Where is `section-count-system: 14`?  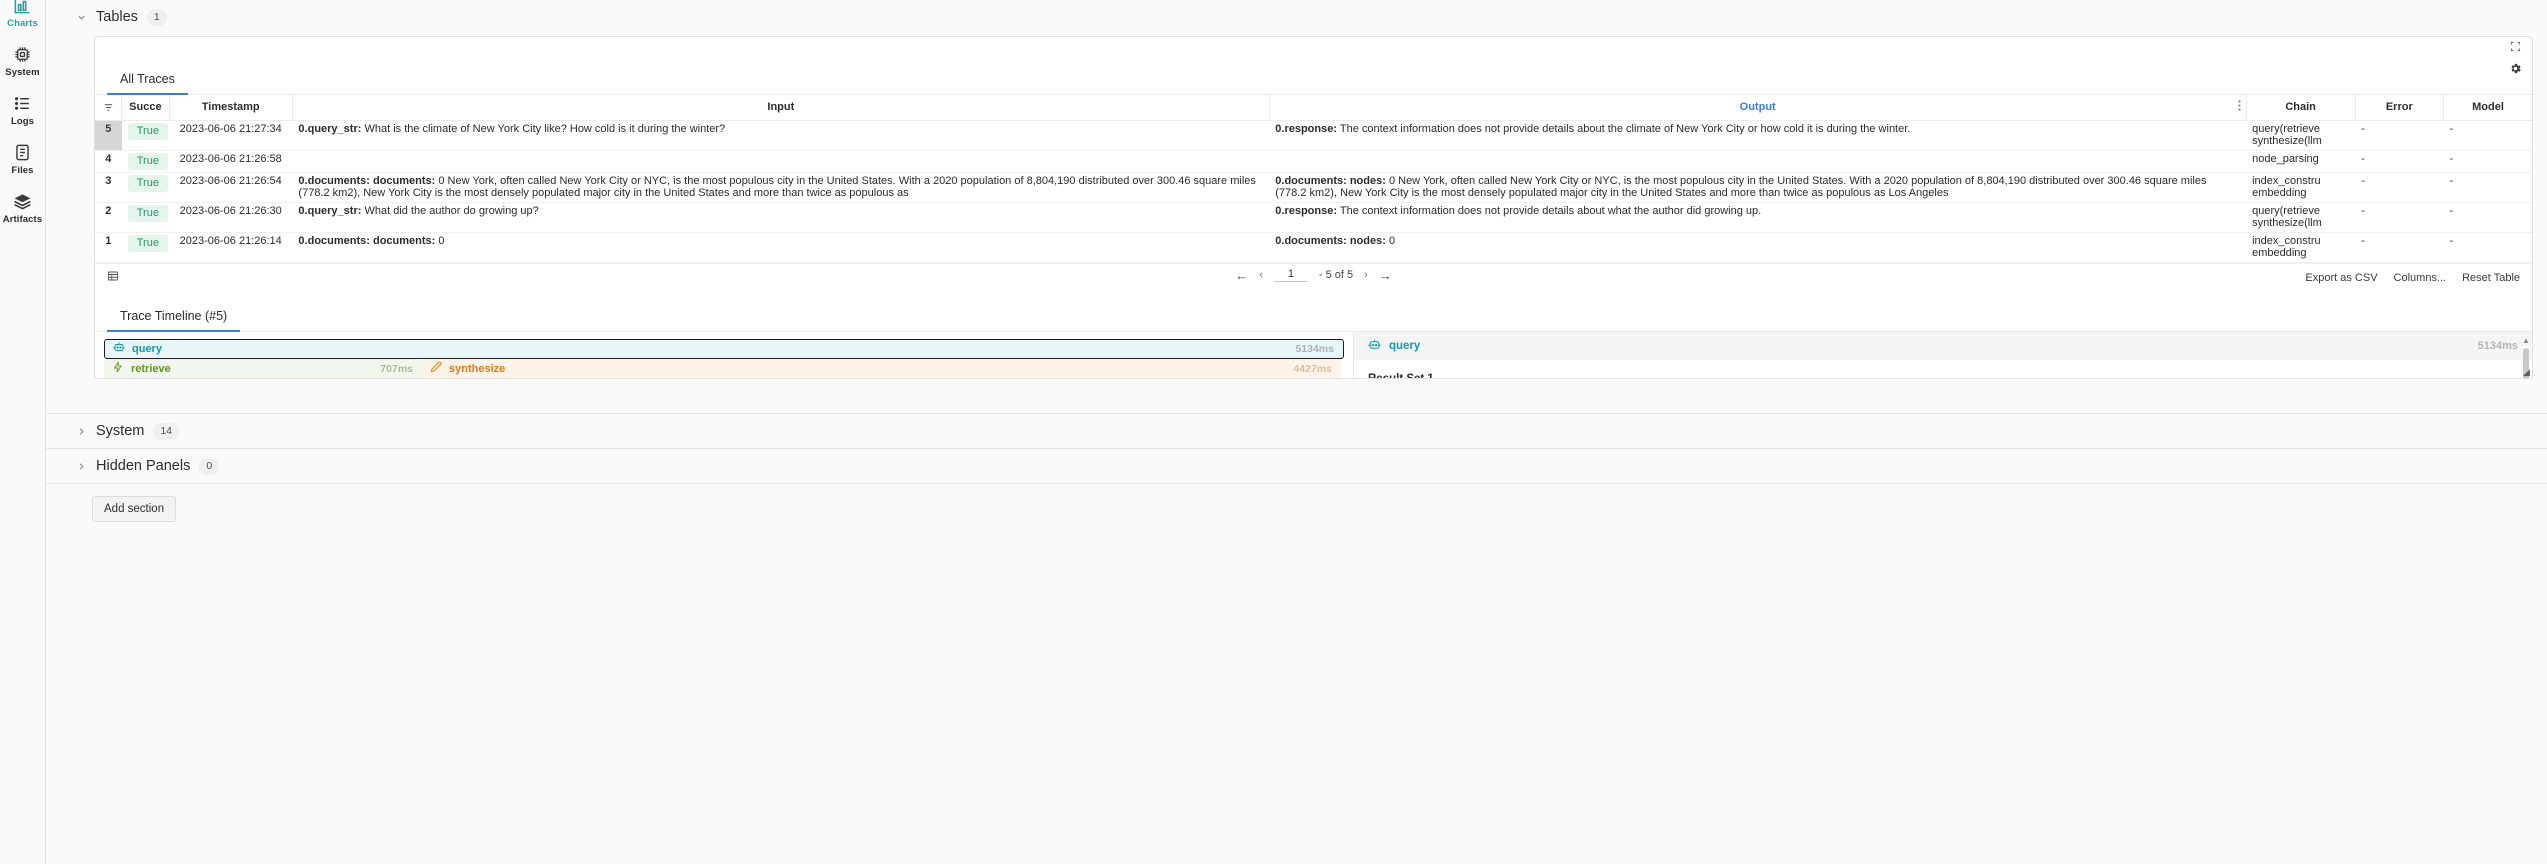
section-count-system: 14 is located at coordinates (166, 431).